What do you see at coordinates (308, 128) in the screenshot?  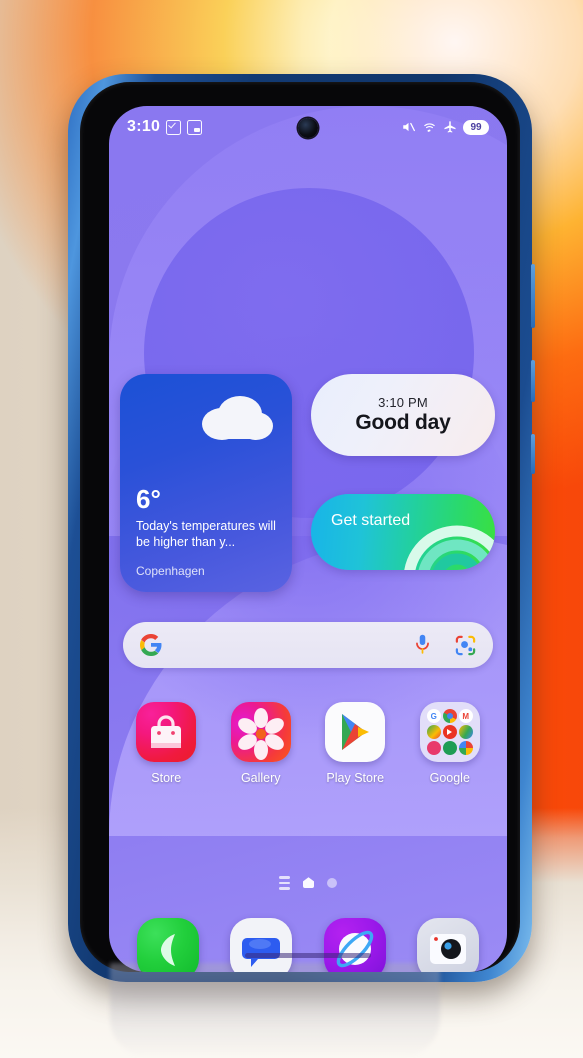 I see `front-camera` at bounding box center [308, 128].